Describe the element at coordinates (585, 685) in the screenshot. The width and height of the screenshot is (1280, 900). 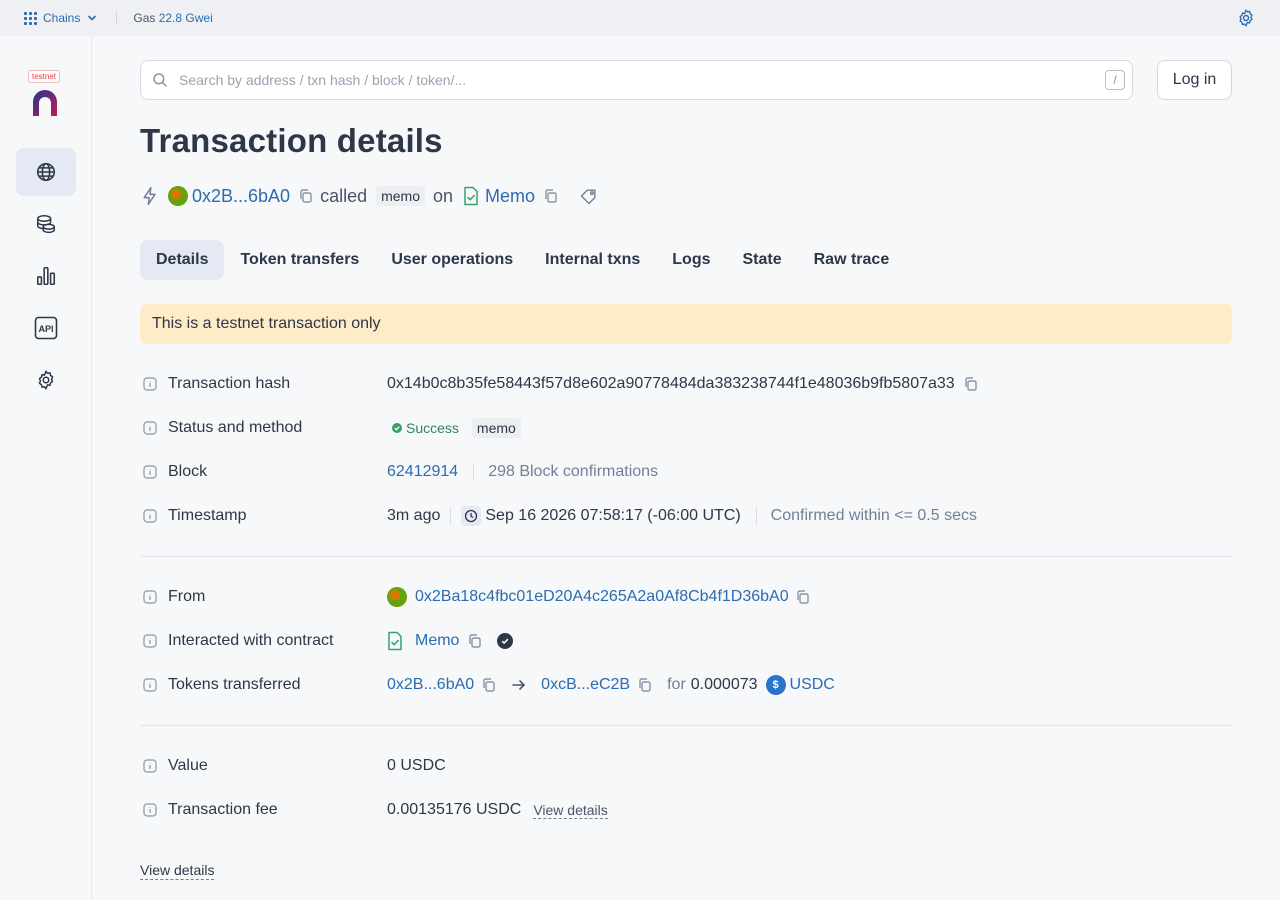
I see `token-to-link: 0xcB...eC2B` at that location.